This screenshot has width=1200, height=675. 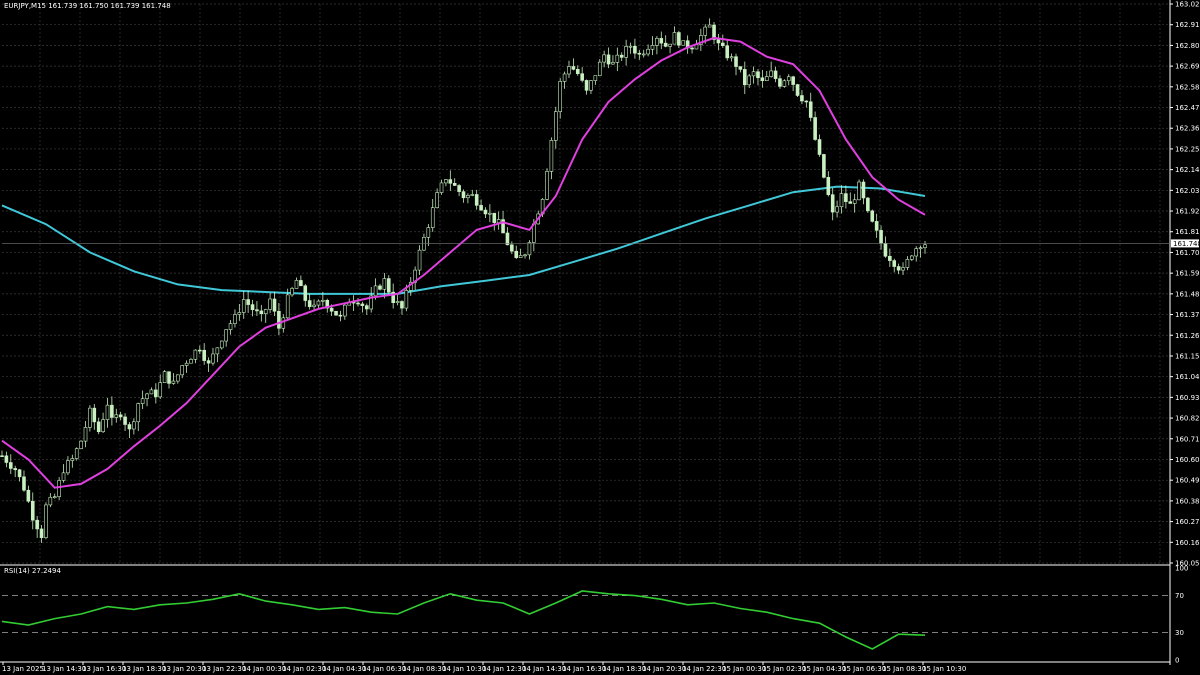 What do you see at coordinates (224, 669) in the screenshot?
I see `time-tick-label: 13 Jan 22:30` at bounding box center [224, 669].